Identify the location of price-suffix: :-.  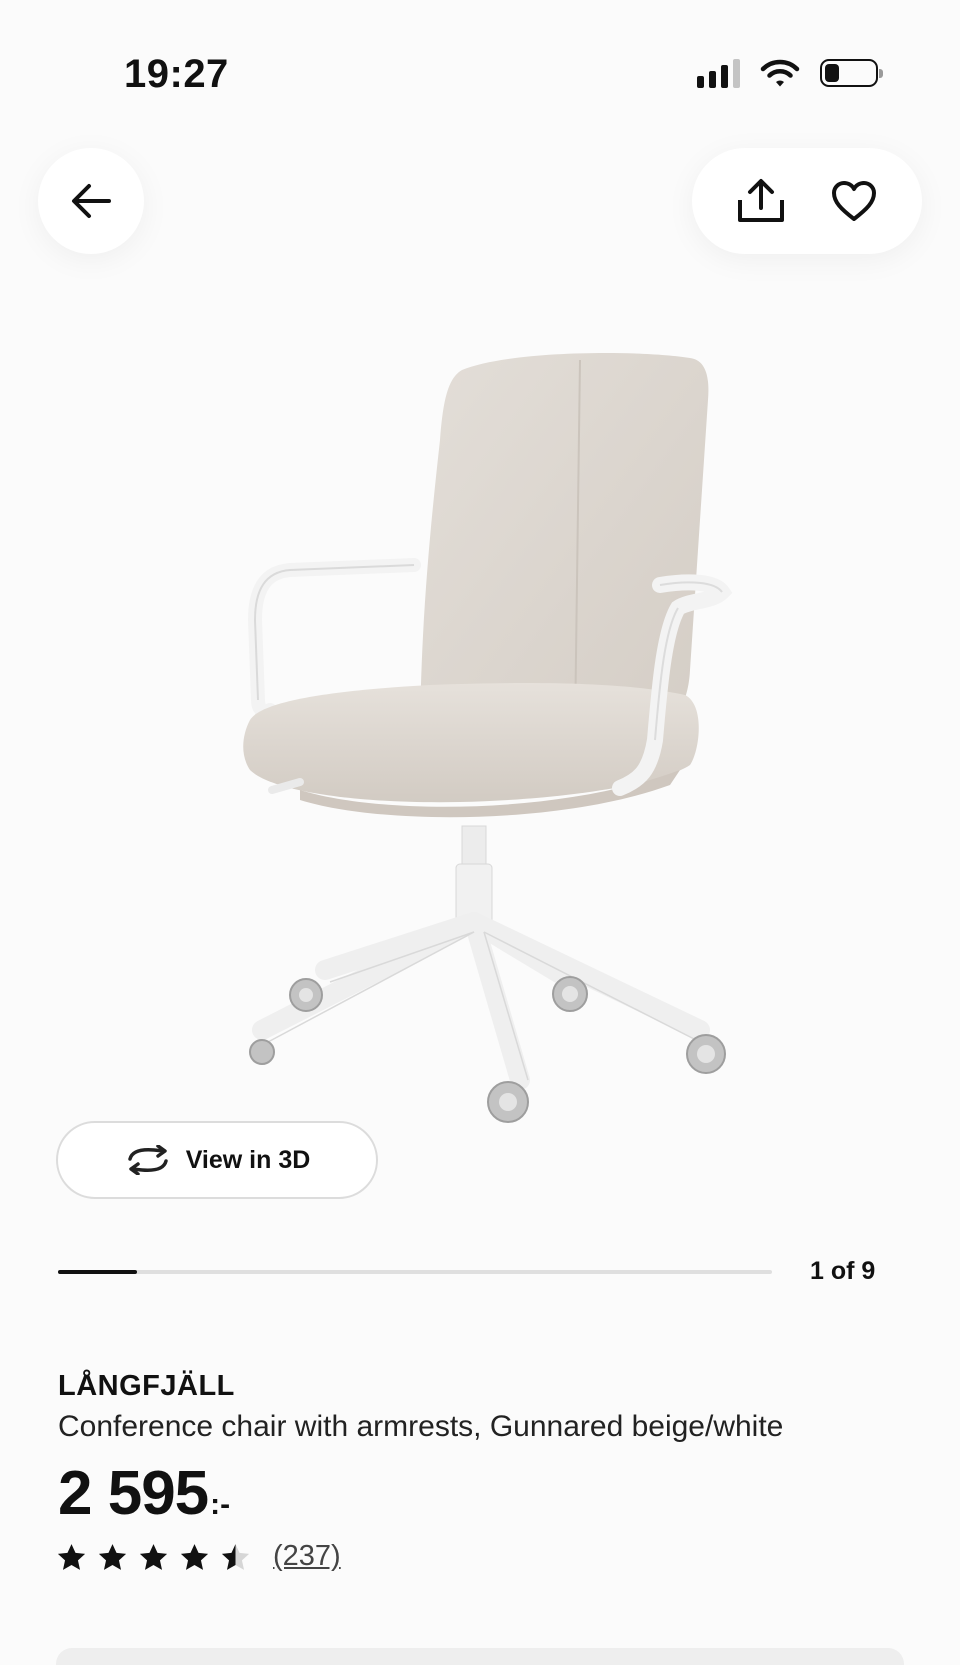
(220, 1504).